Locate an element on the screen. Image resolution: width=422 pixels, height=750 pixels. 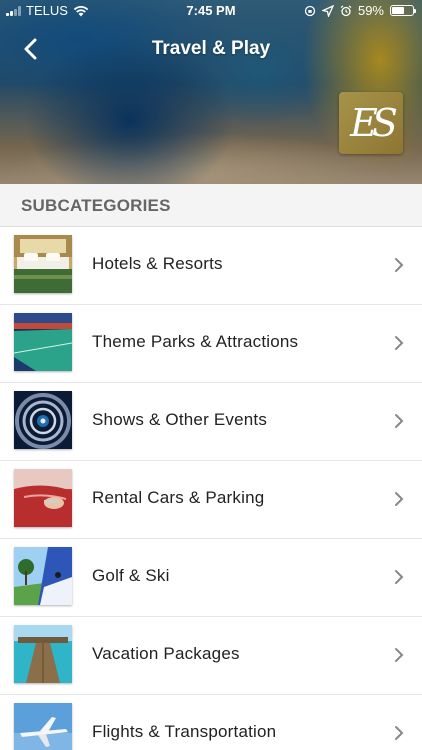
location-icon is located at coordinates (327, 10).